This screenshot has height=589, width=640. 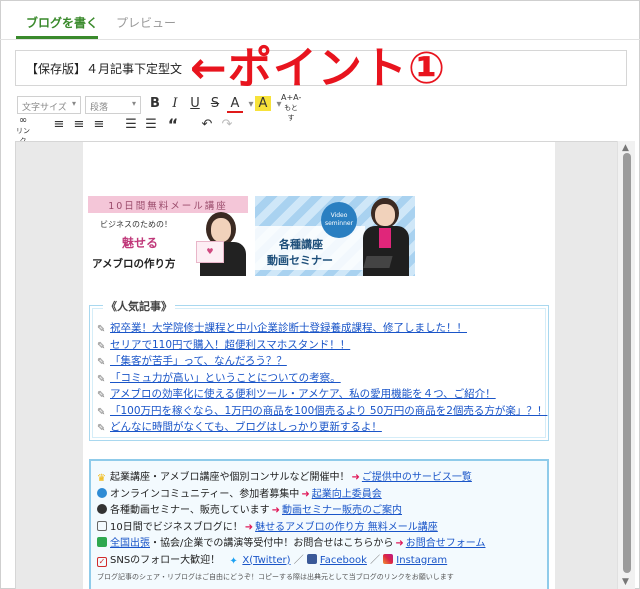 What do you see at coordinates (266, 560) in the screenshot?
I see `x-twitter-link: X(Twitter)` at bounding box center [266, 560].